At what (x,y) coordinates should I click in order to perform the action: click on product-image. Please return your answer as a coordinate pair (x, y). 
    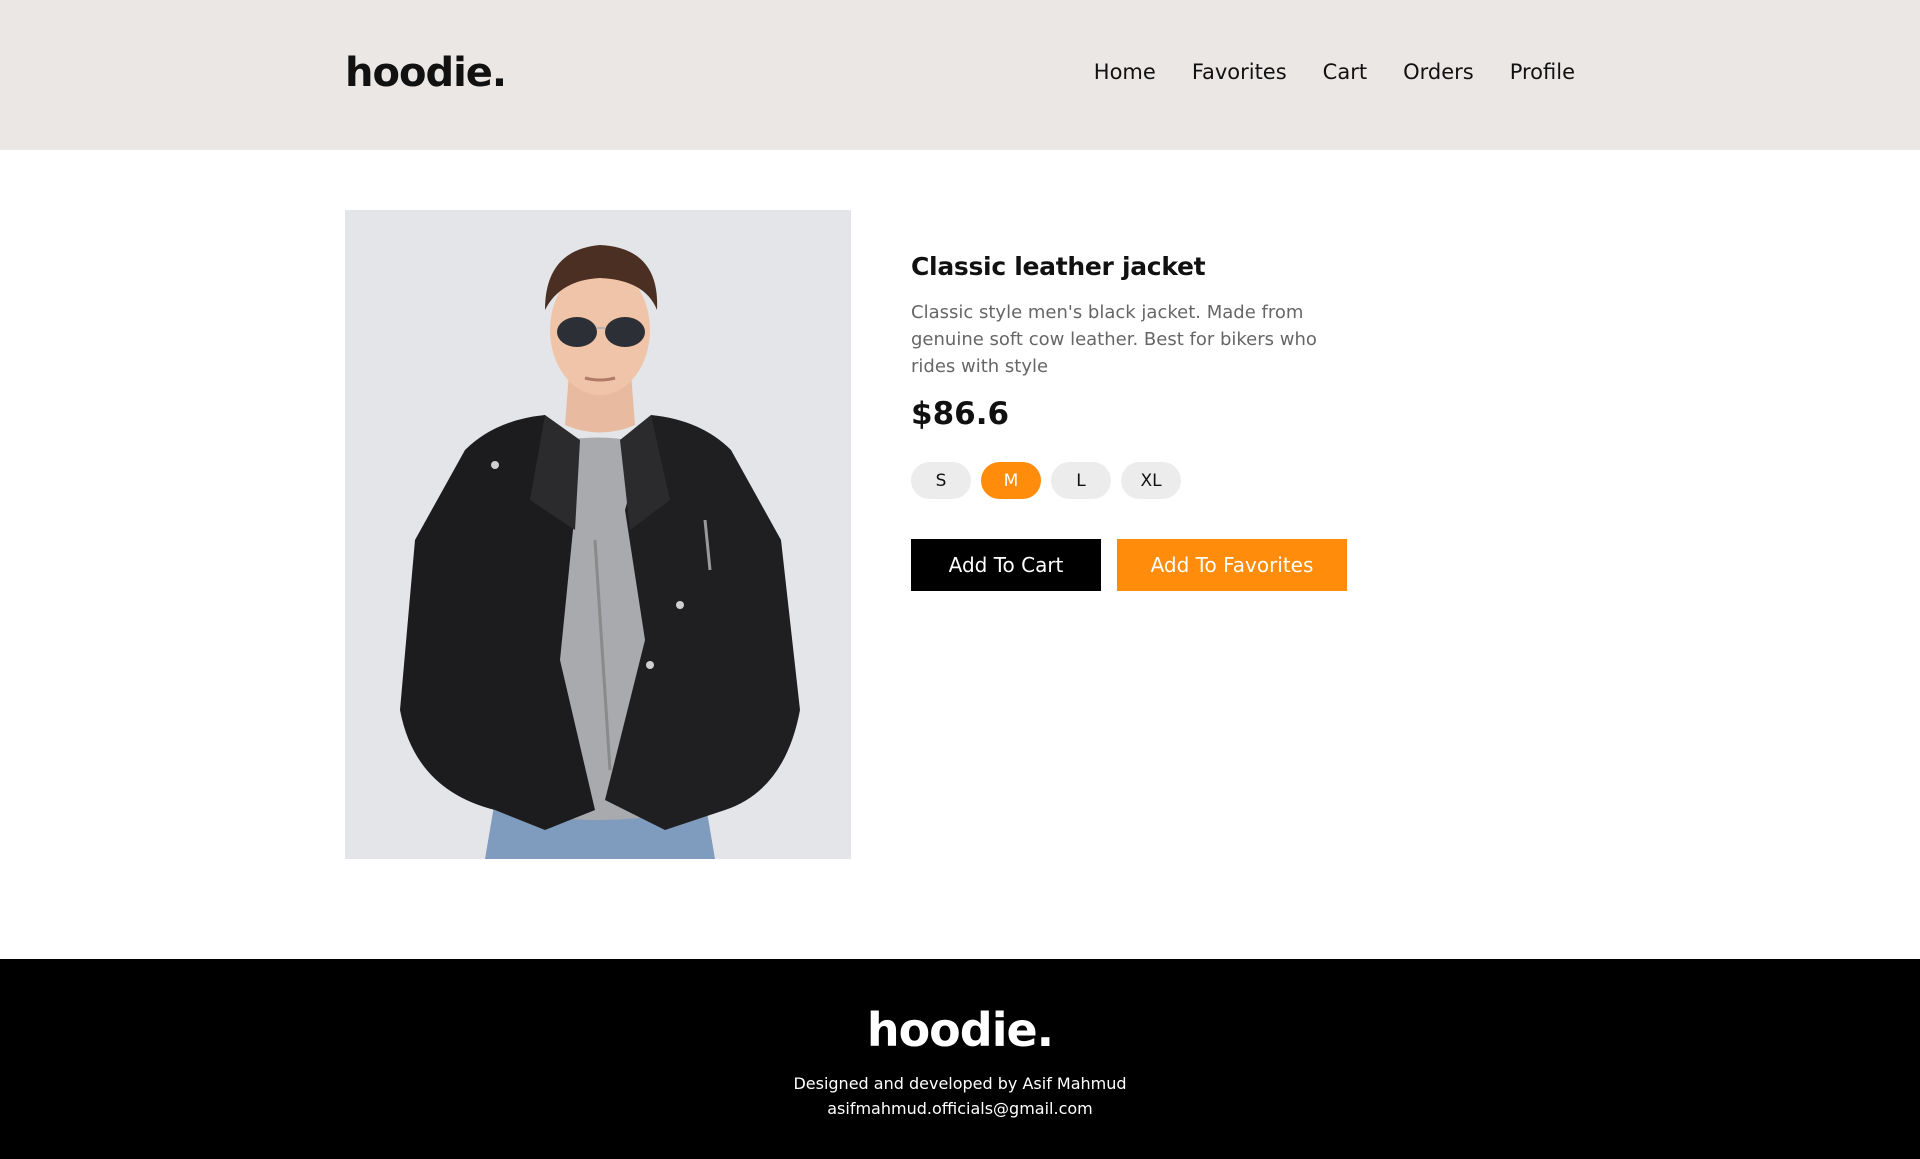
    Looking at the image, I should click on (598, 534).